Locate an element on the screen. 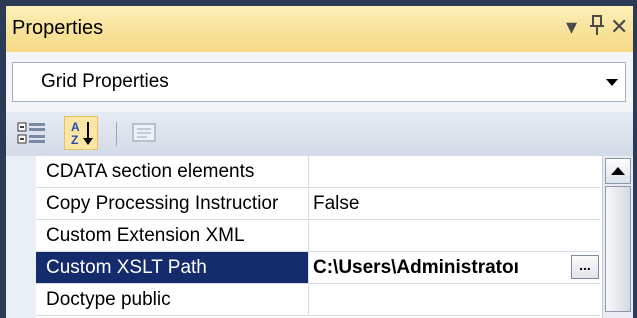  close-icon: ✕ is located at coordinates (619, 27).